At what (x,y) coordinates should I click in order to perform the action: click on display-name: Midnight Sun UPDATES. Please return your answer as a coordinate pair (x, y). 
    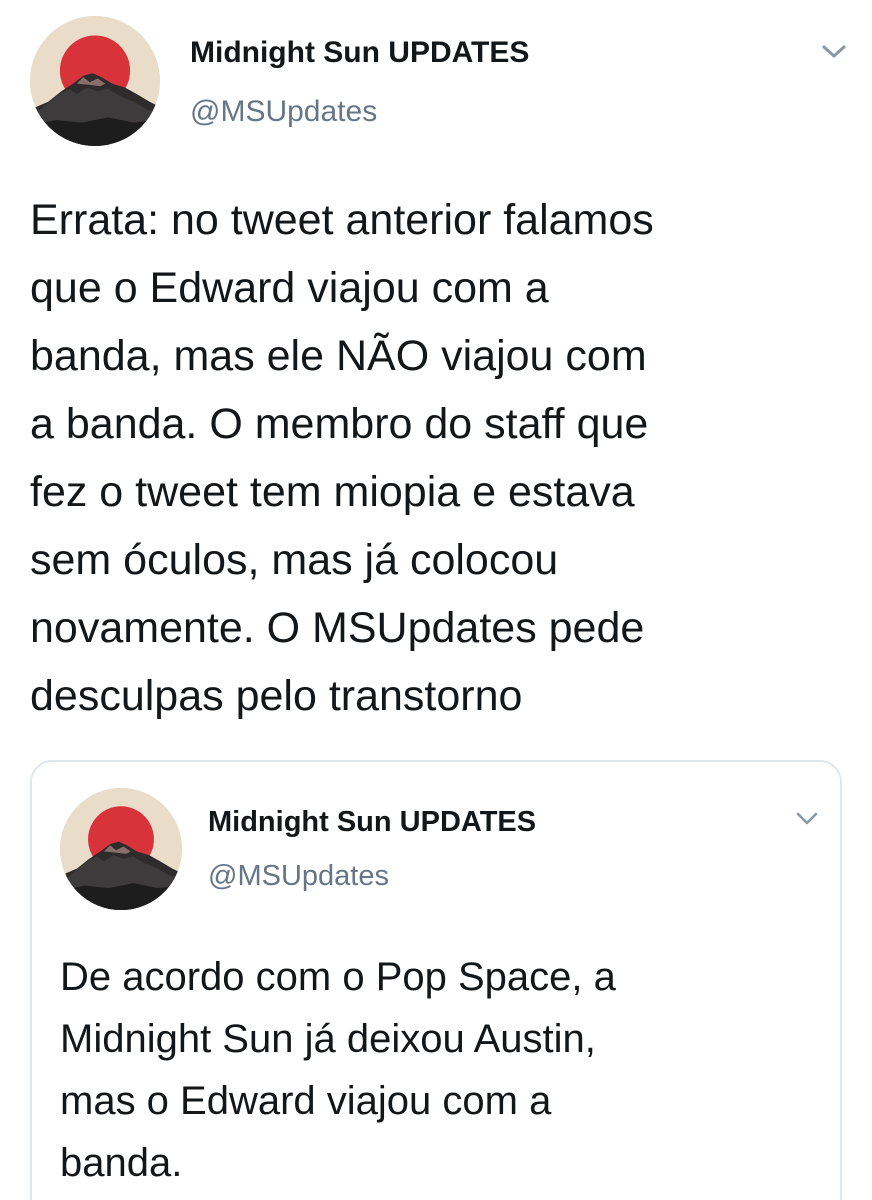
    Looking at the image, I should click on (359, 53).